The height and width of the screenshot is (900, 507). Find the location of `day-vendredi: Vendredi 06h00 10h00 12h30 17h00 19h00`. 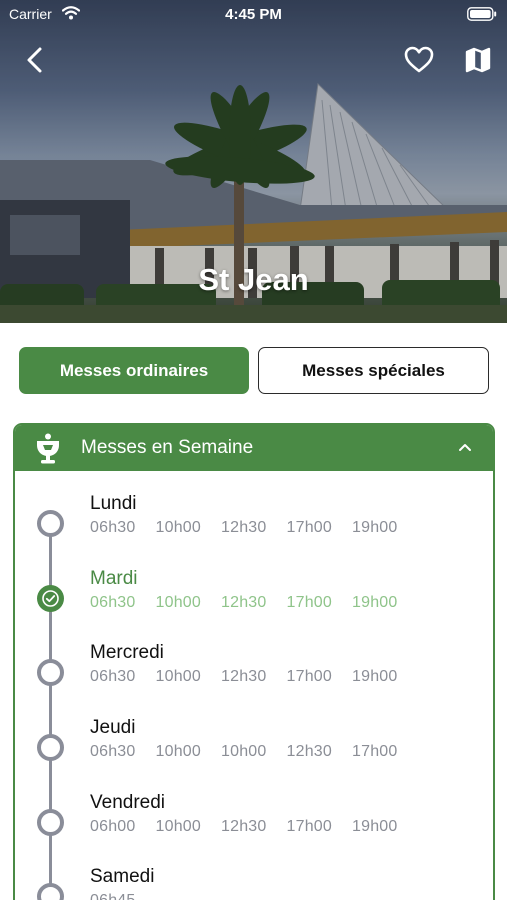

day-vendredi: Vendredi 06h00 10h00 12h30 17h00 19h00 is located at coordinates (254, 822).